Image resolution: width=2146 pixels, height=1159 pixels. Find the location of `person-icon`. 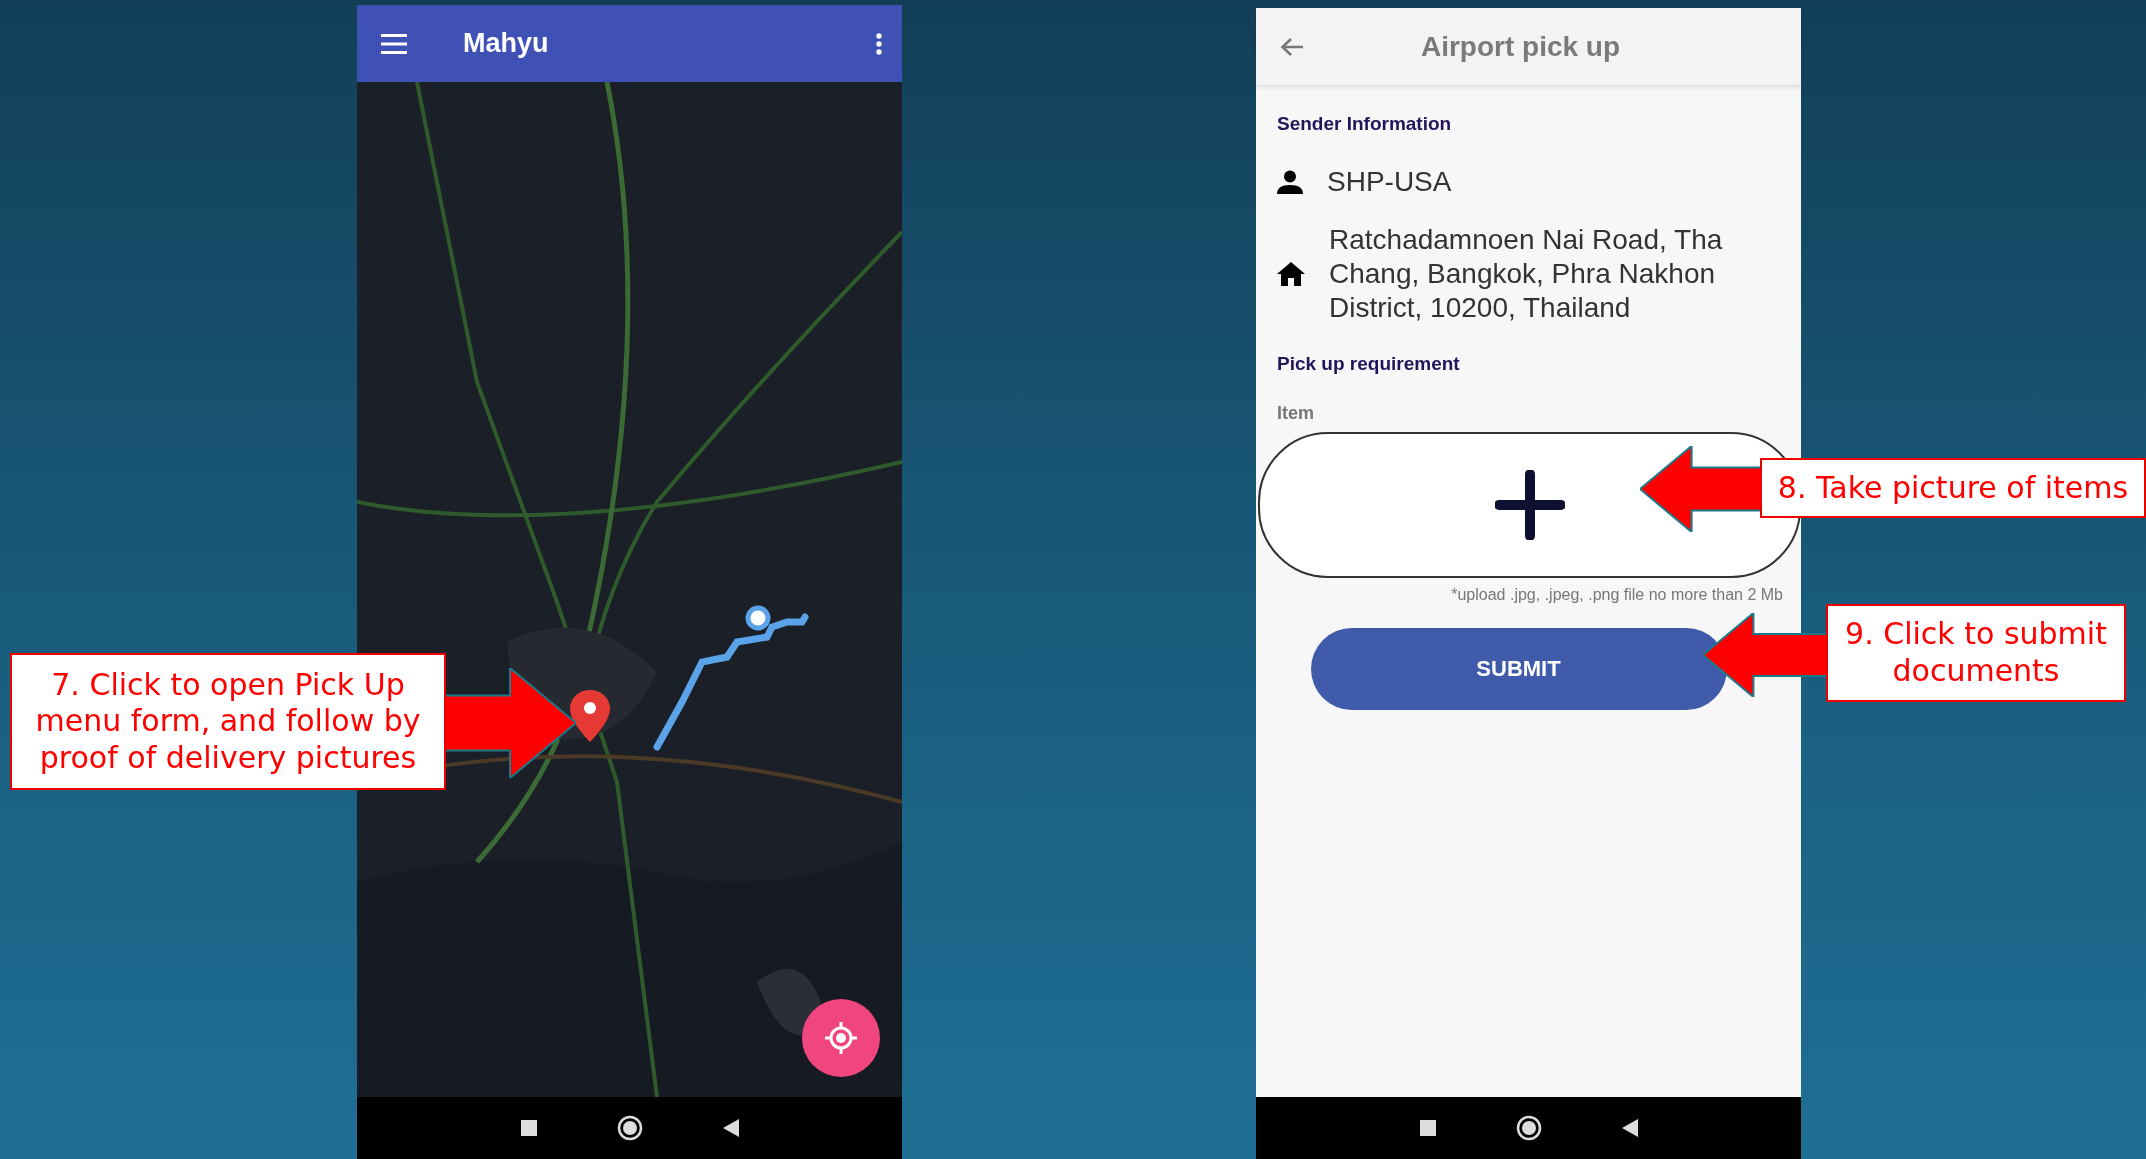

person-icon is located at coordinates (1290, 182).